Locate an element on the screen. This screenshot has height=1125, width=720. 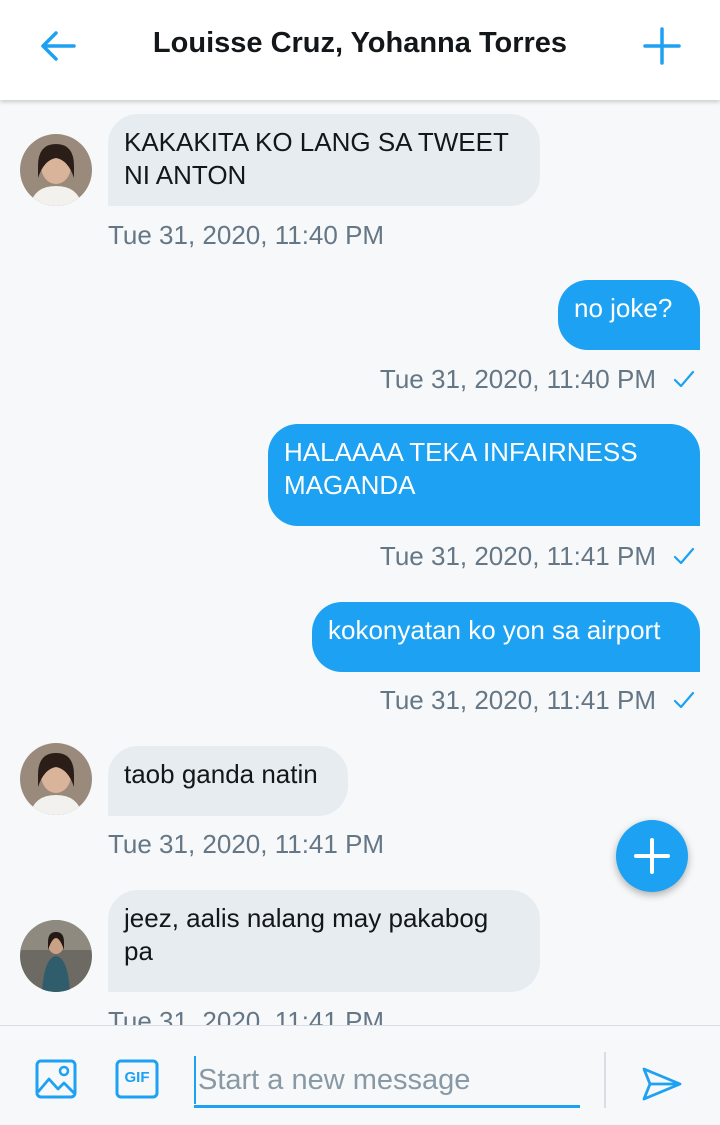
message-text: KAKAKITA KO LANG SA TWEET NI ANTON is located at coordinates (316, 158).